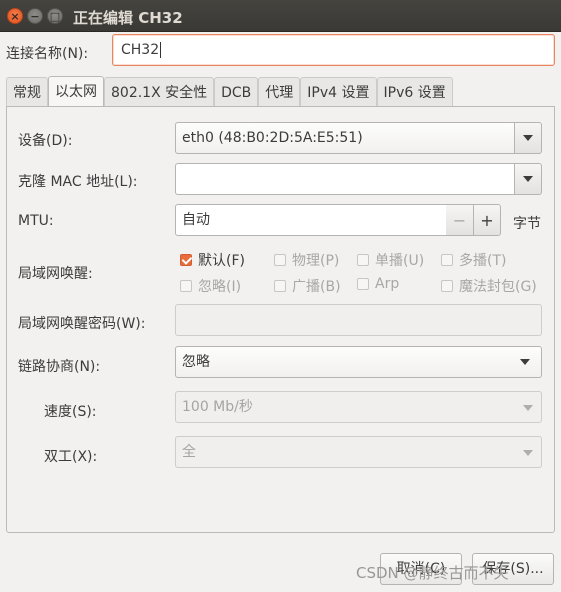 This screenshot has height=592, width=561. What do you see at coordinates (358, 320) in the screenshot?
I see `wol-password-input` at bounding box center [358, 320].